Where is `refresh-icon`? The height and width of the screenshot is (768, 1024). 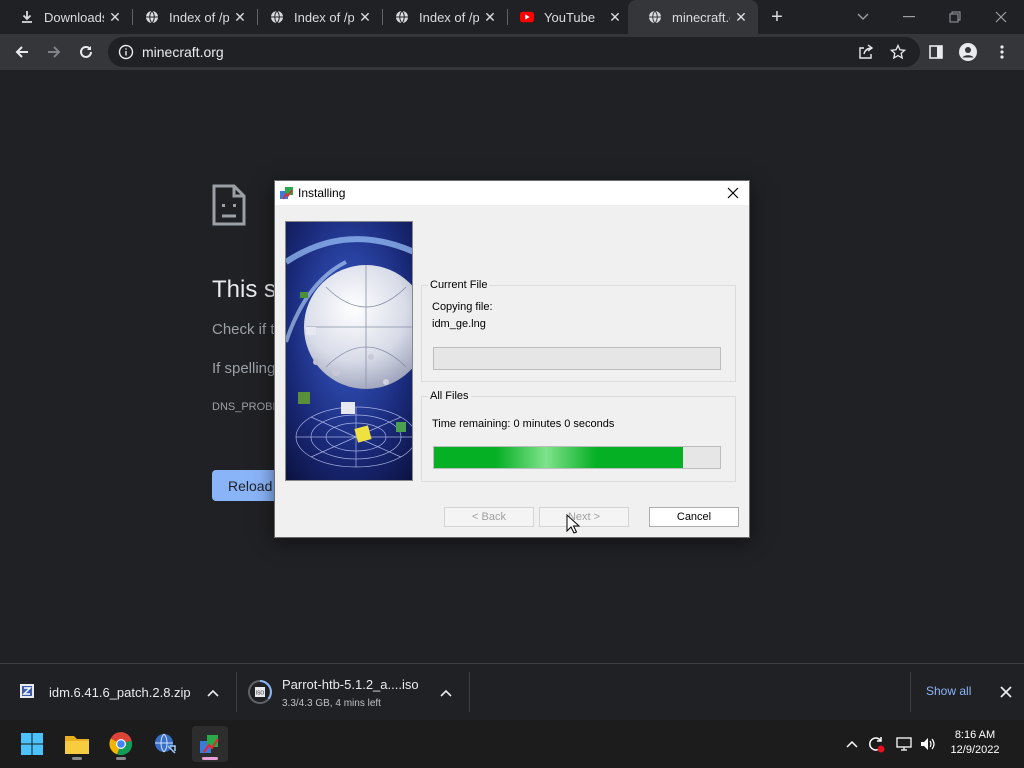 refresh-icon is located at coordinates (86, 51).